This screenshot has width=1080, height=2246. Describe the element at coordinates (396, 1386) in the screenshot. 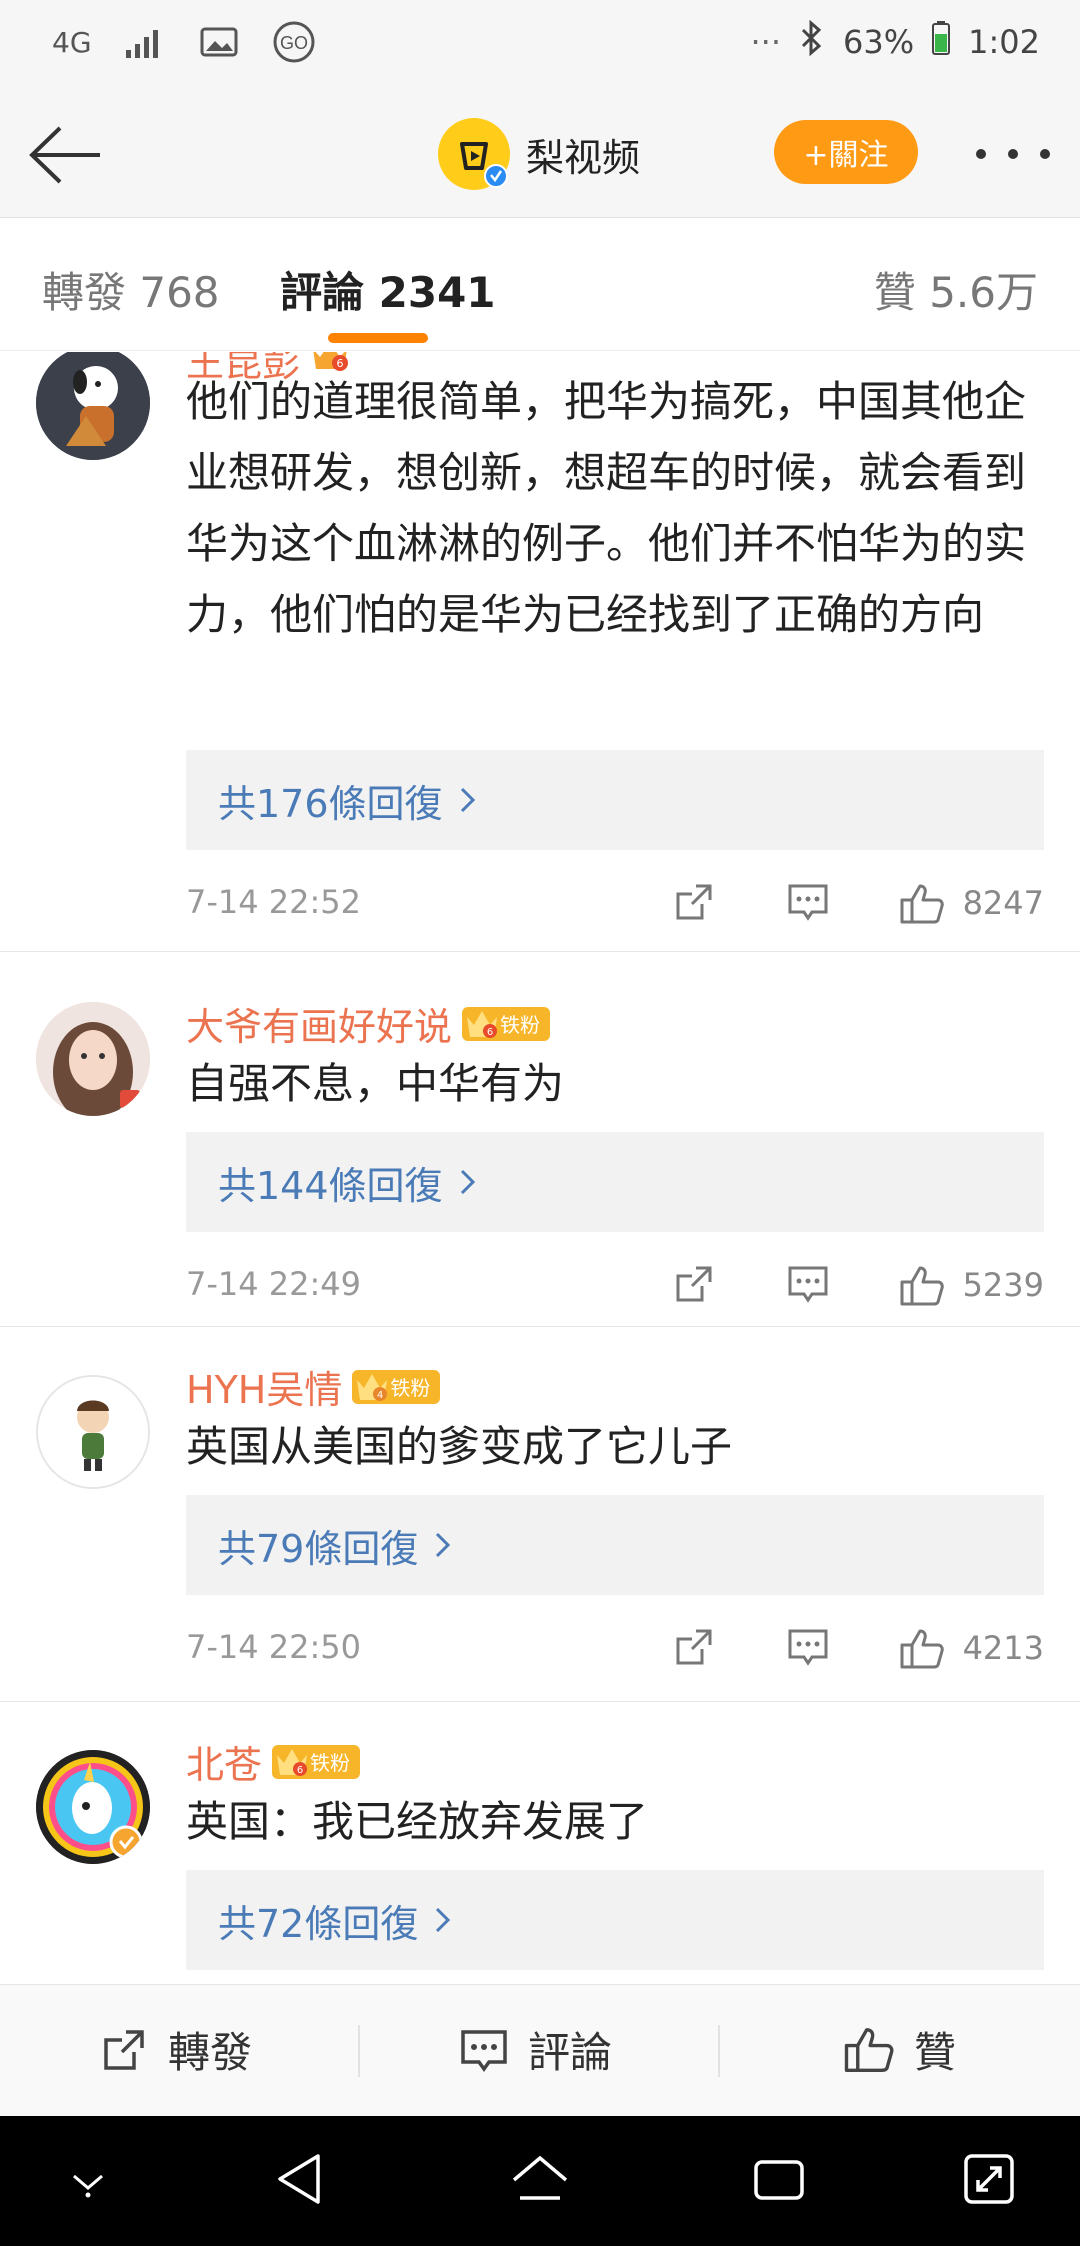

I see `iron-fan-badge: 4 铁粉` at that location.